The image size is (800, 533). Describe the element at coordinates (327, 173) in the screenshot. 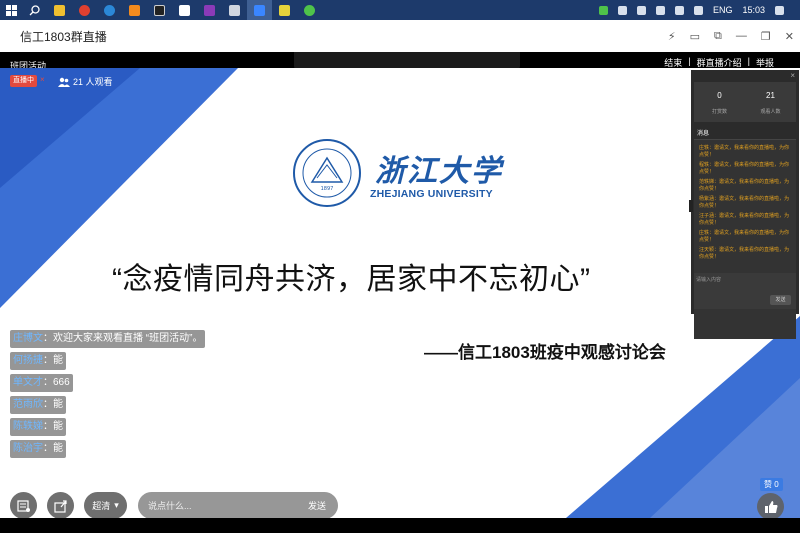

I see `zju-seal-logo: 1897` at that location.